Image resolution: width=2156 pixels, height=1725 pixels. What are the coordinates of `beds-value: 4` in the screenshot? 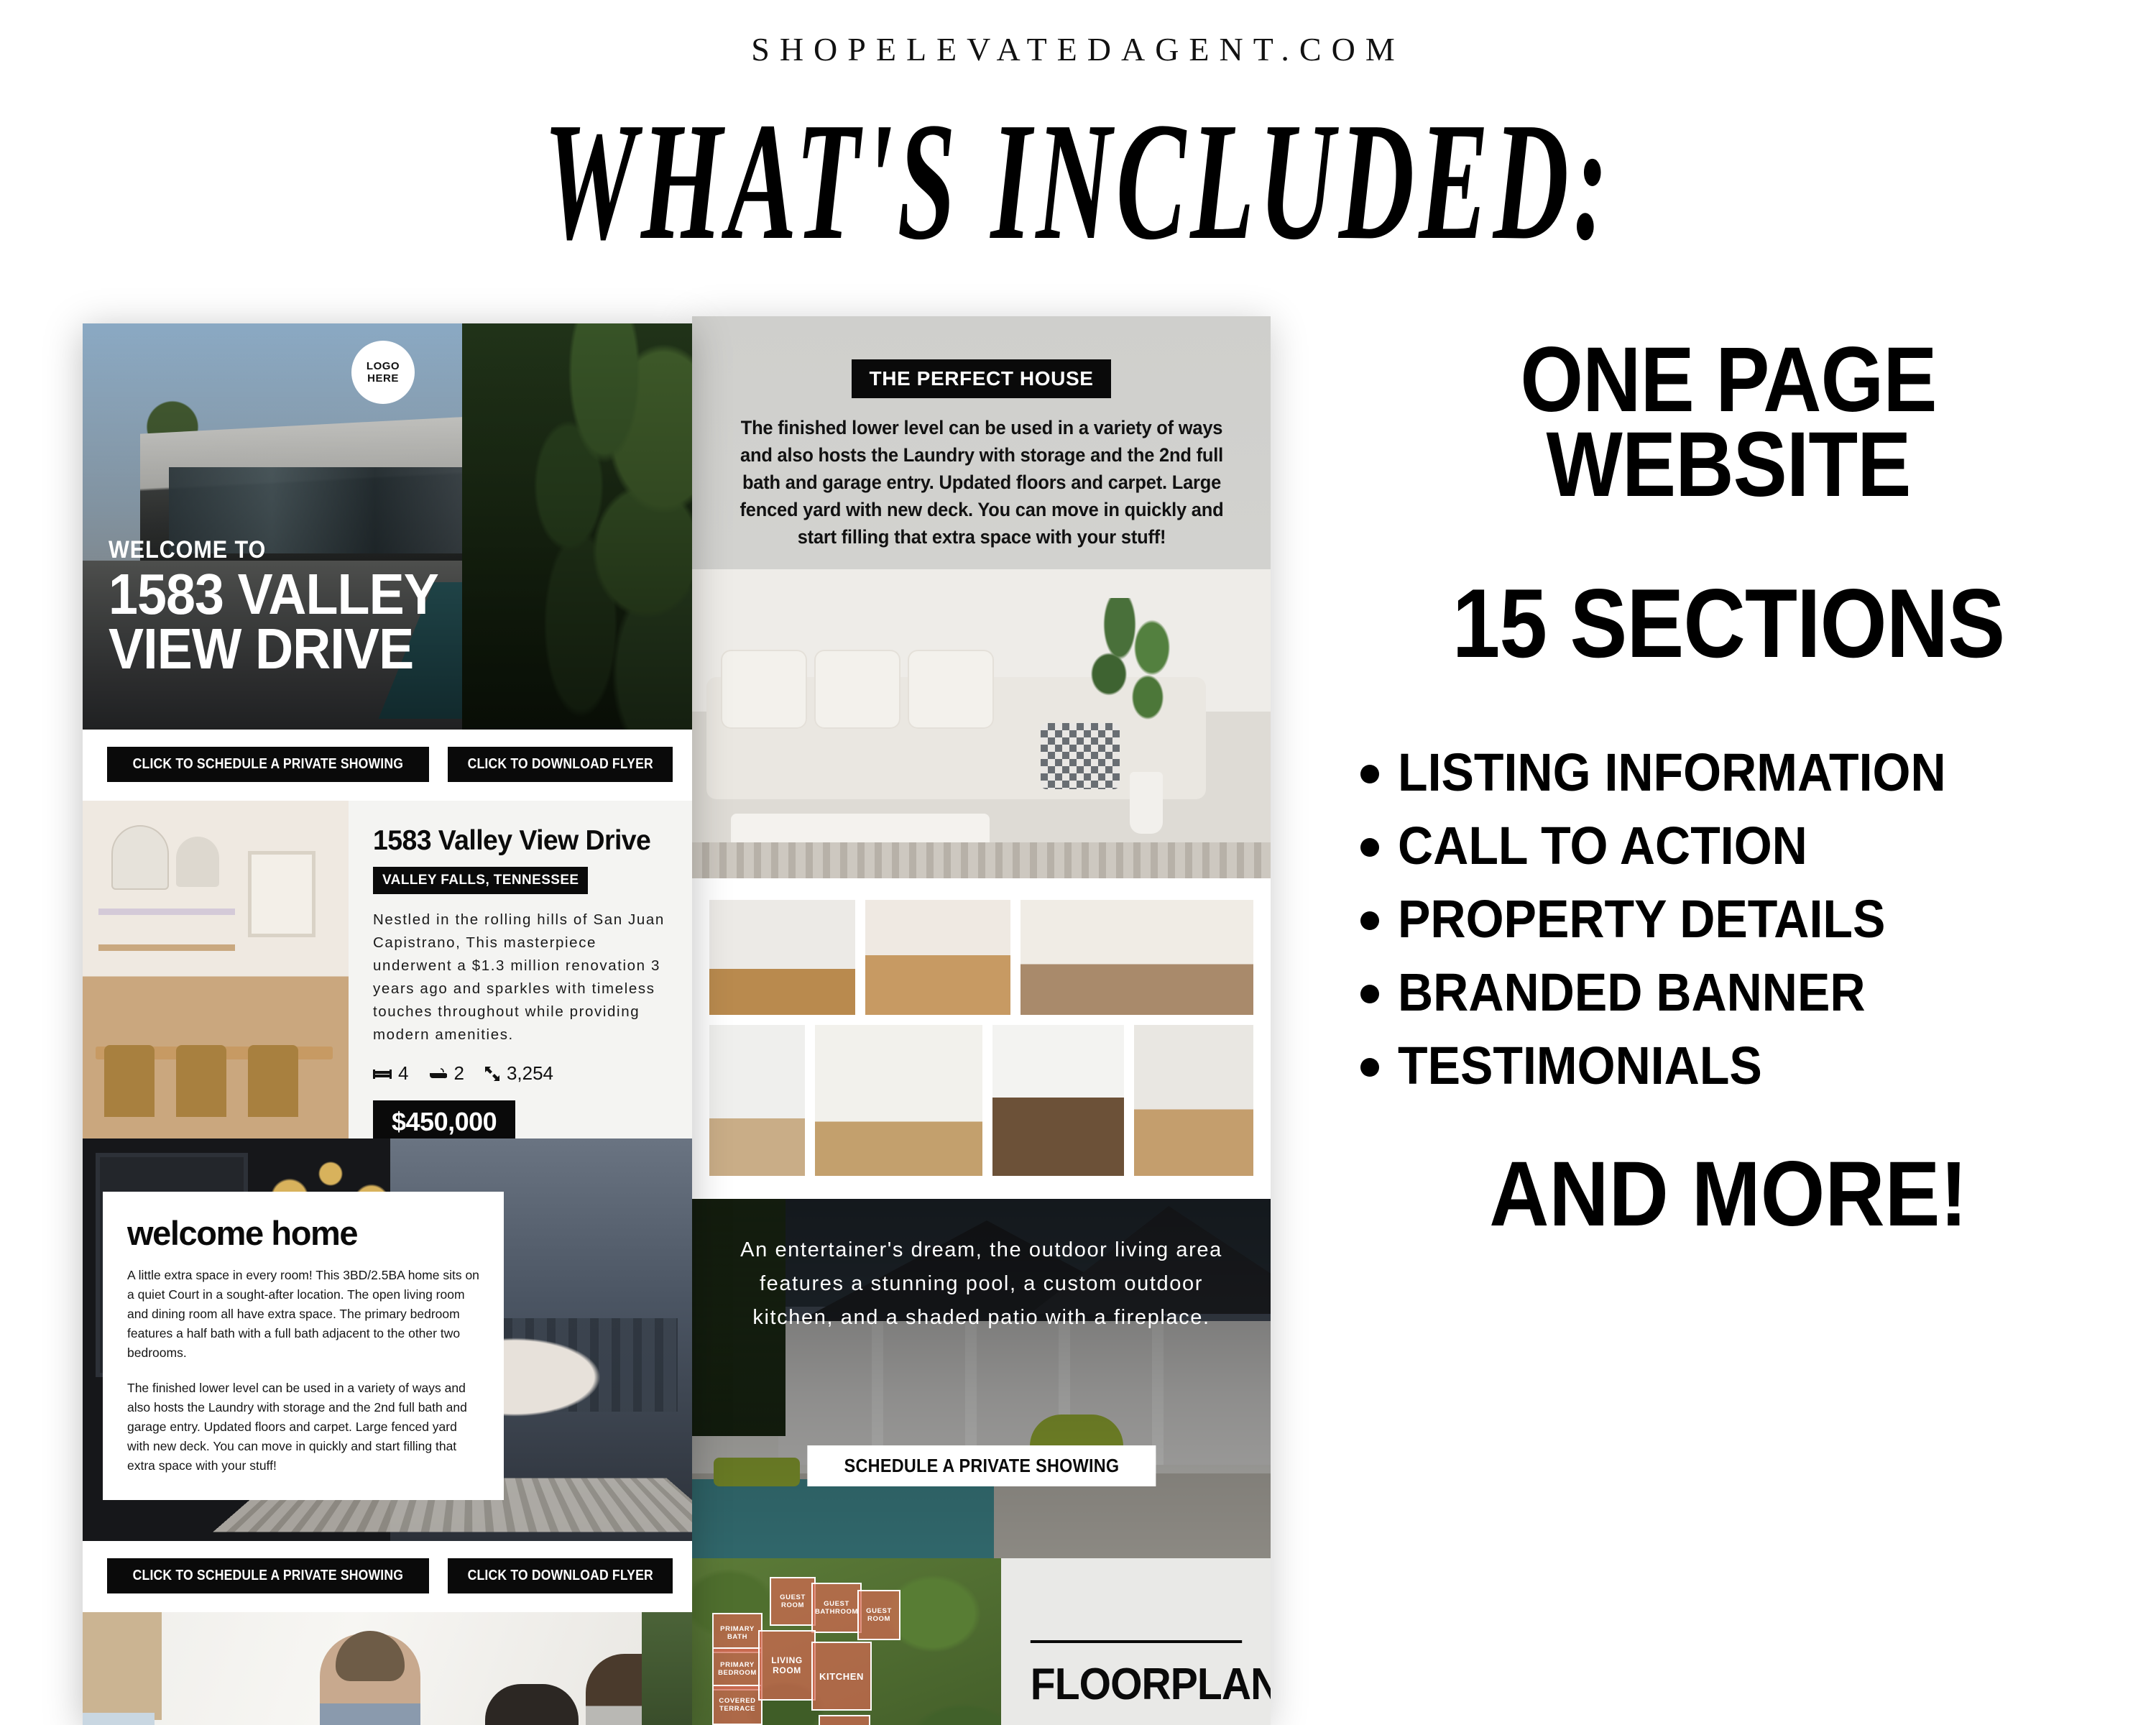 It's located at (404, 1073).